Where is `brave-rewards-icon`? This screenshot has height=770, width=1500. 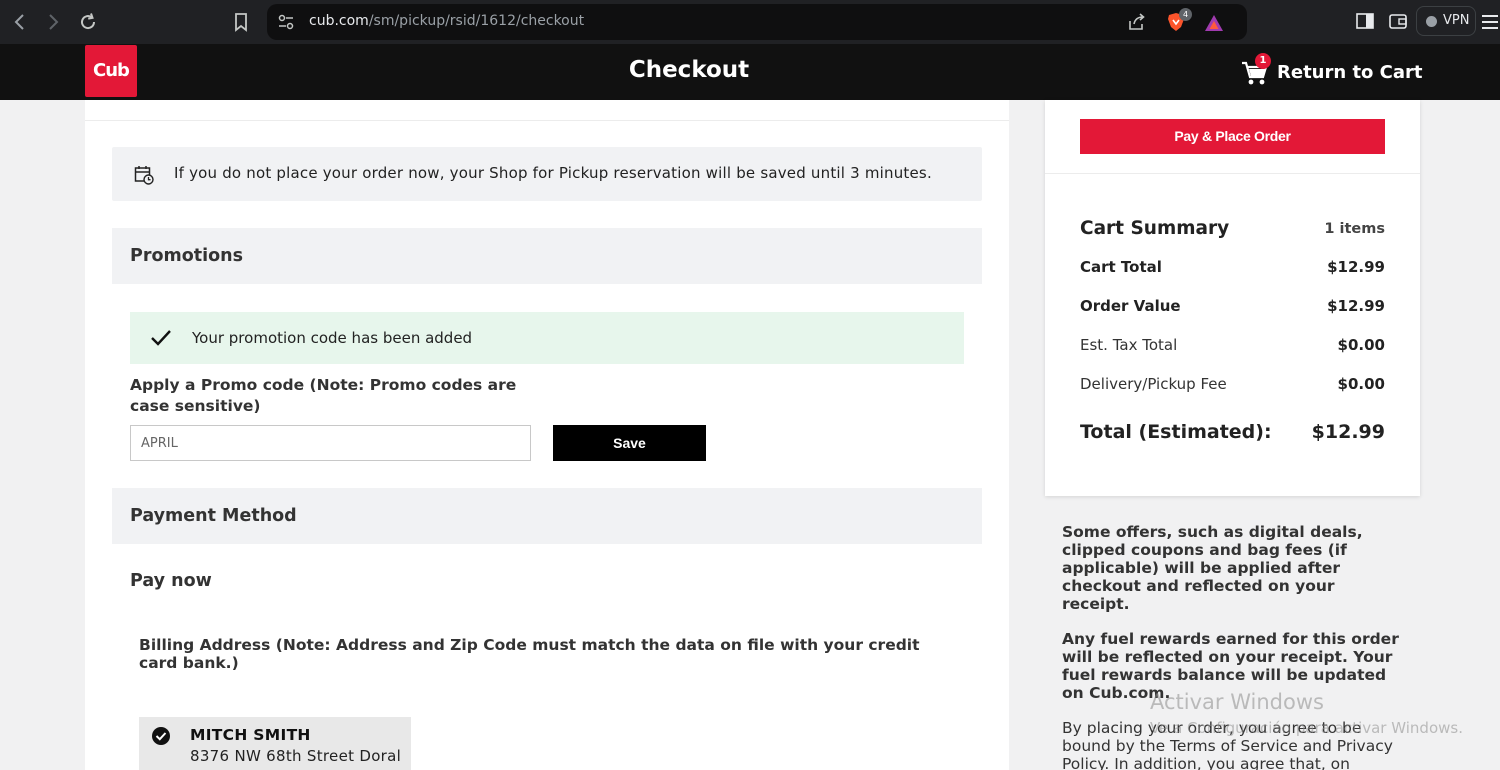
brave-rewards-icon is located at coordinates (1214, 23).